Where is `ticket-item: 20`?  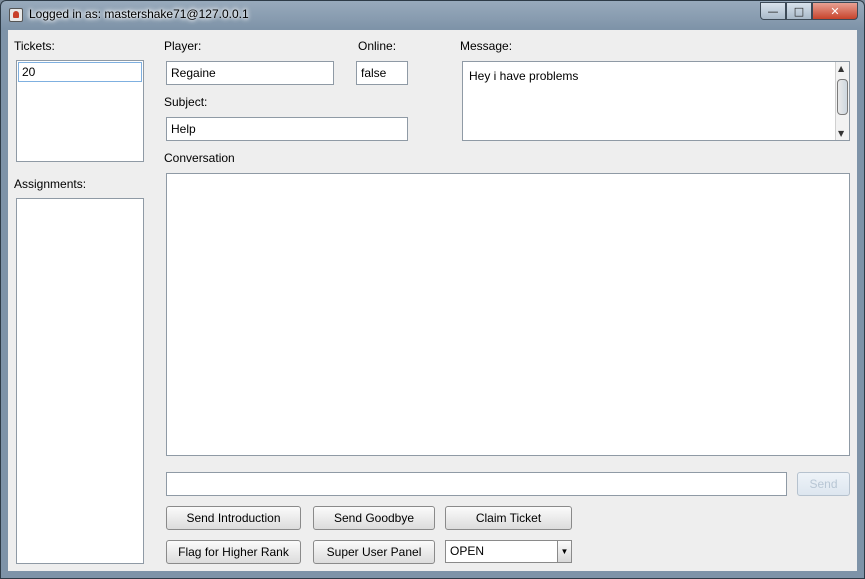
ticket-item: 20 is located at coordinates (80, 72).